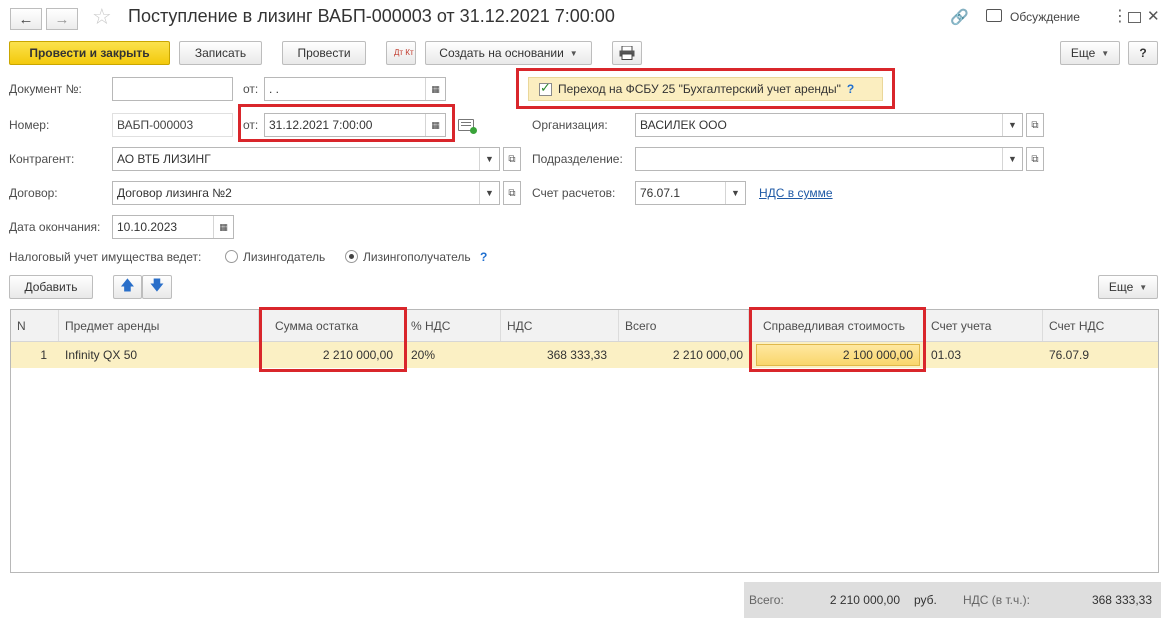 The width and height of the screenshot is (1161, 620). What do you see at coordinates (959, 17) in the screenshot?
I see `link-icon: 🔗` at bounding box center [959, 17].